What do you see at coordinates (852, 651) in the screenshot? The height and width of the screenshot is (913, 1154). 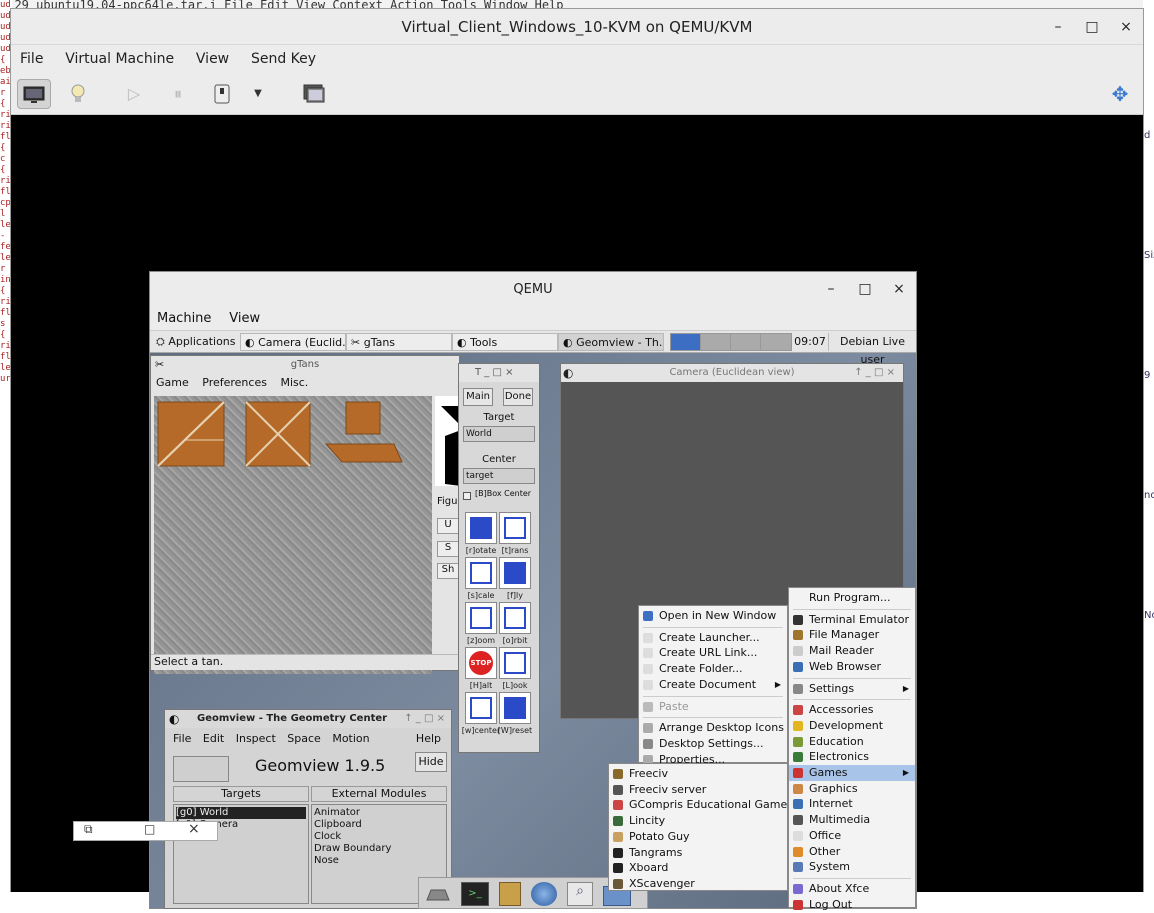 I see `menu-item: Mail Reader` at bounding box center [852, 651].